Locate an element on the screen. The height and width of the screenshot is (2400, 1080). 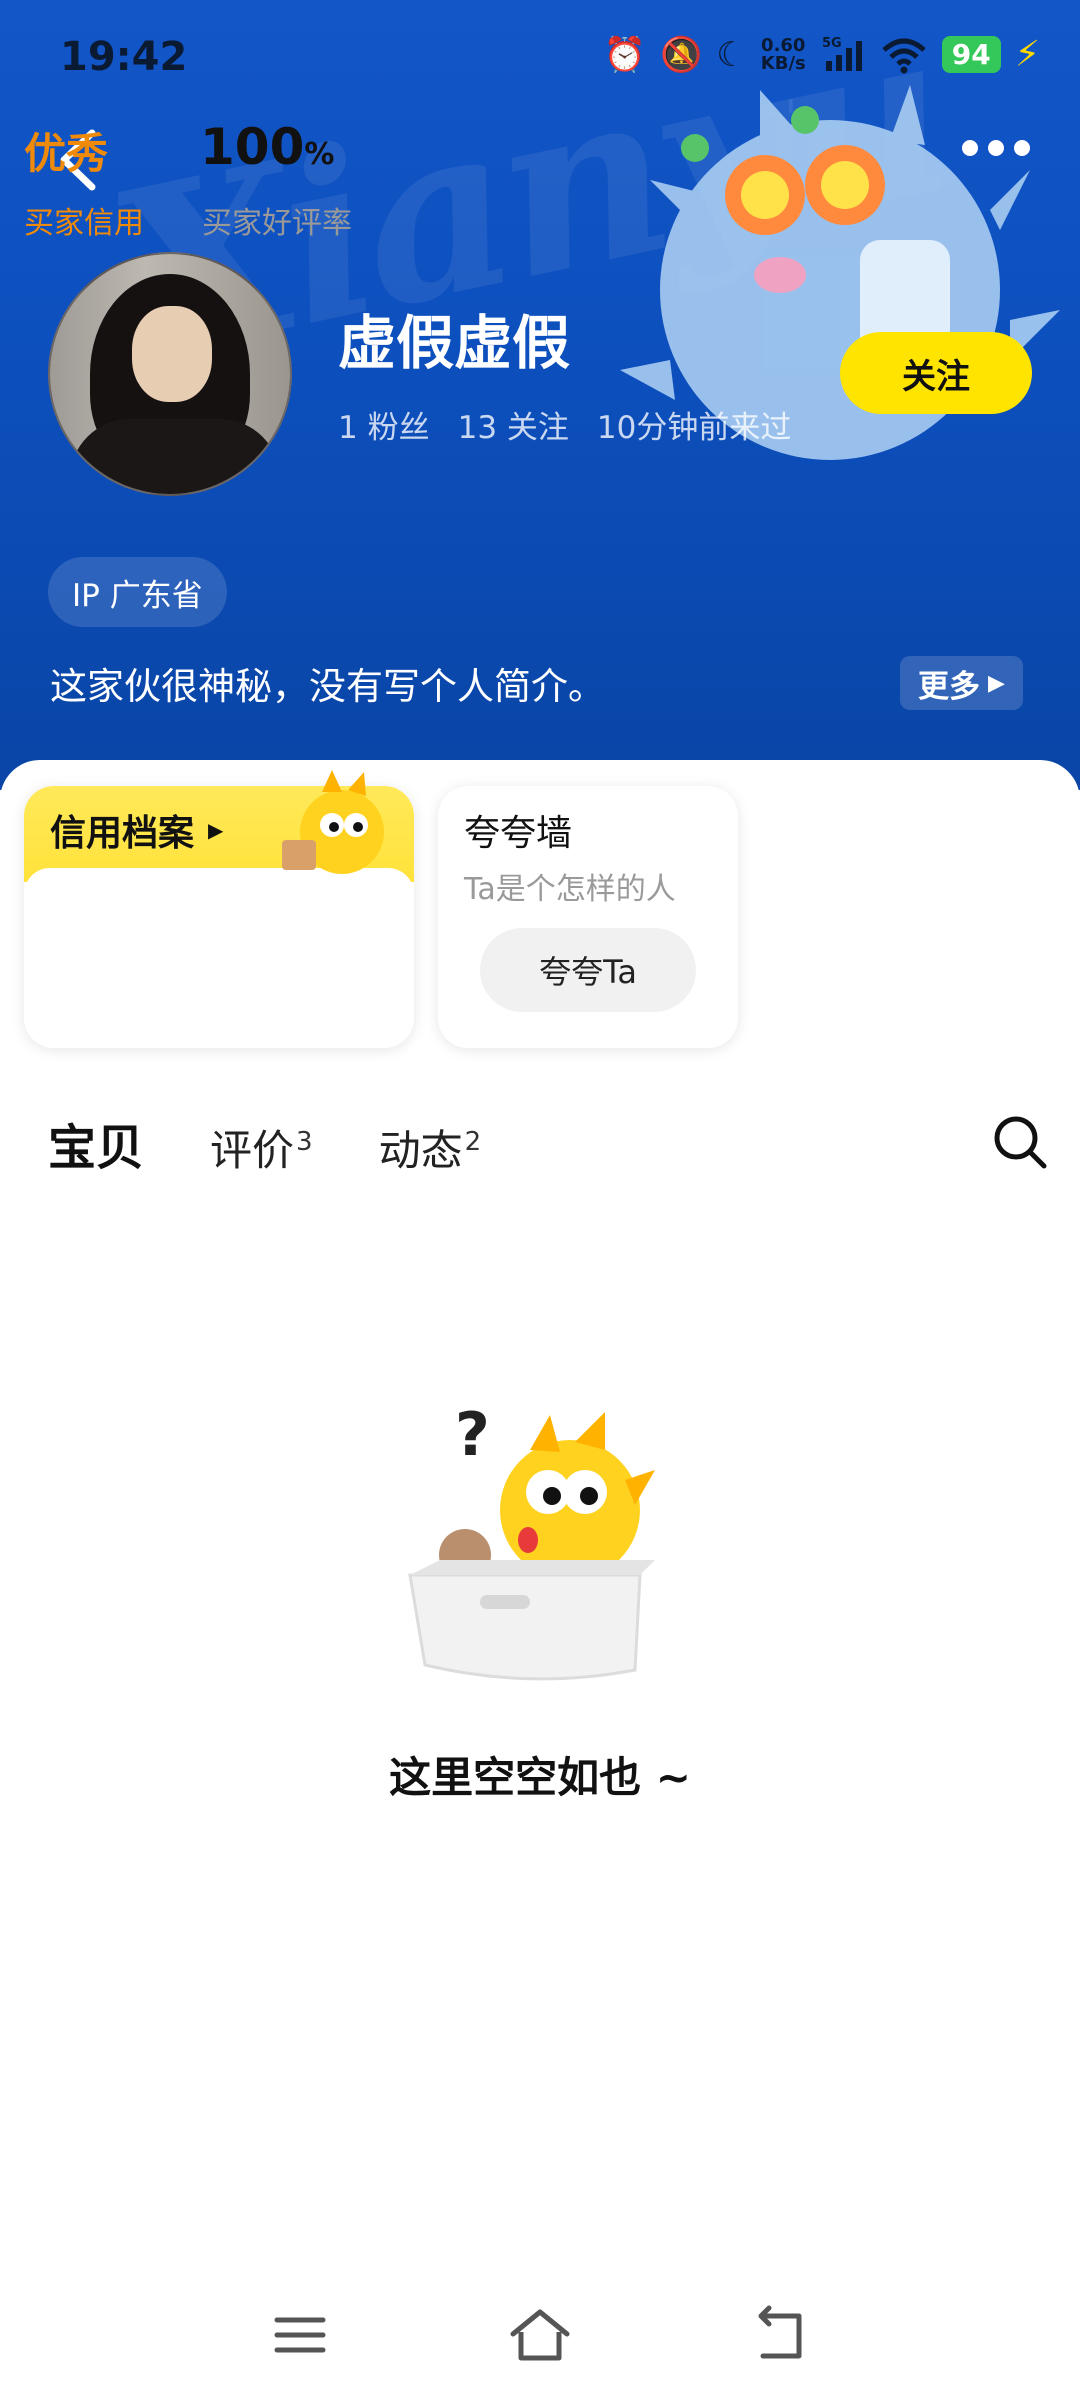
praise-wall-subtitle: Ta是个怎样的人 is located at coordinates (570, 889).